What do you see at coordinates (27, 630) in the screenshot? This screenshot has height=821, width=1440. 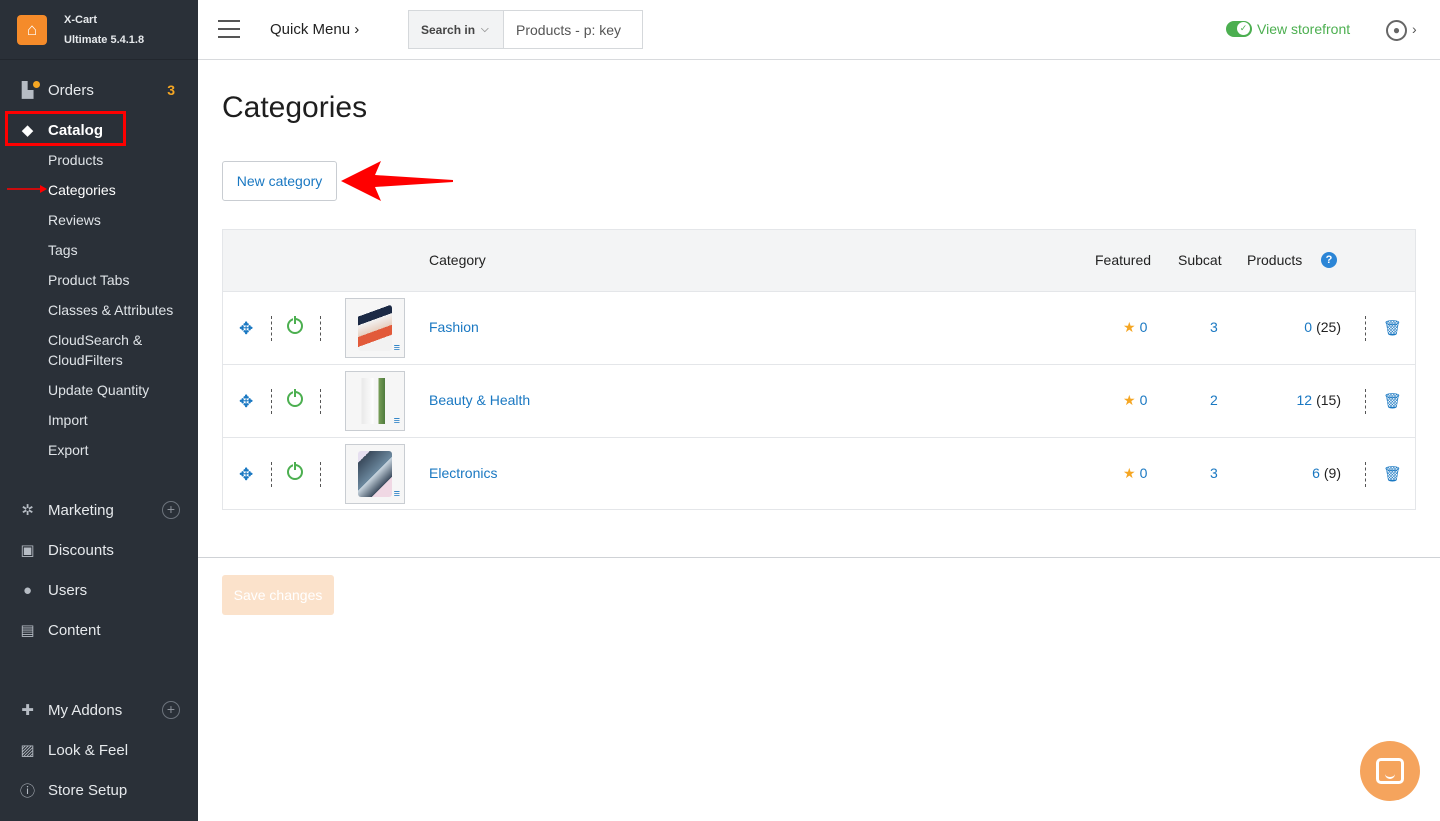 I see `content-icon: ▤` at bounding box center [27, 630].